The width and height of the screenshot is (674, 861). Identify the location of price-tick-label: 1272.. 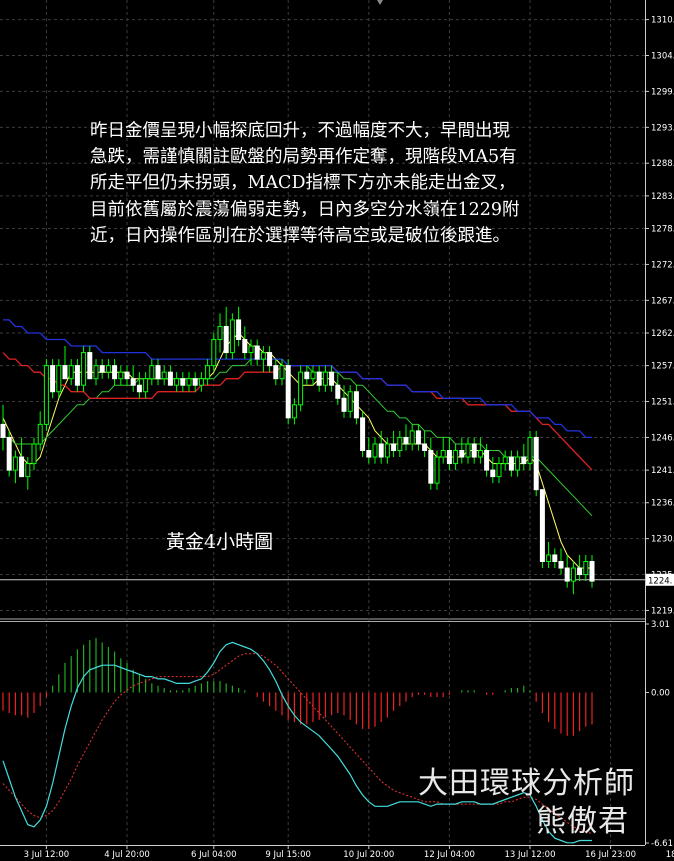
(662, 265).